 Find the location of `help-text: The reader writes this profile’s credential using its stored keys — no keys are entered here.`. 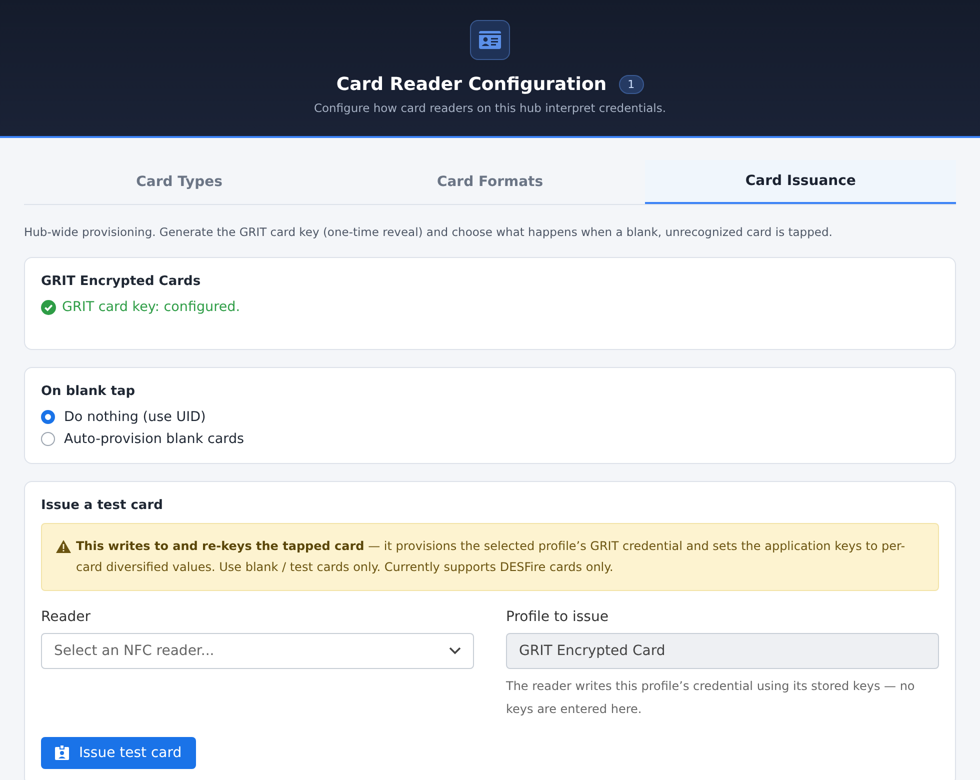

help-text: The reader writes this profile’s credential using its stored keys — no keys are entered here. is located at coordinates (711, 698).